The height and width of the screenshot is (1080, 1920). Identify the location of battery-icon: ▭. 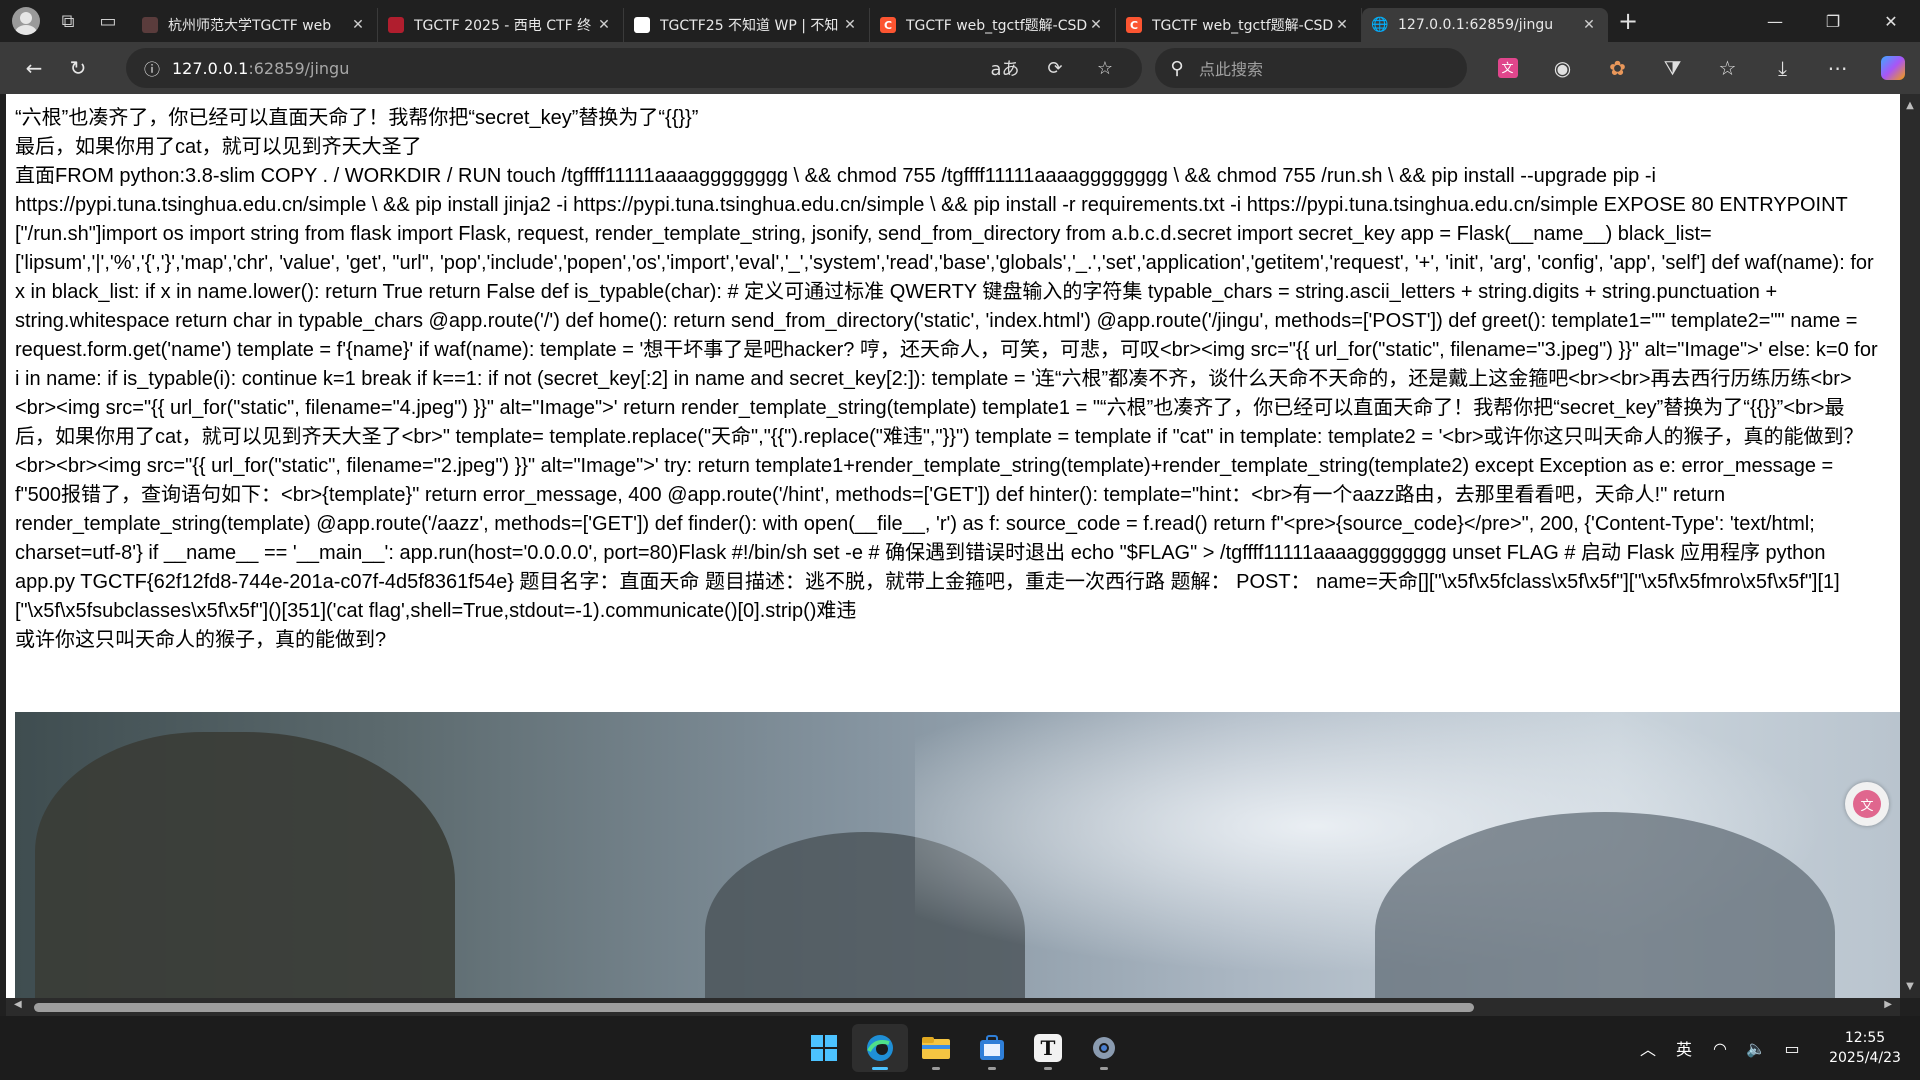
(1792, 1048).